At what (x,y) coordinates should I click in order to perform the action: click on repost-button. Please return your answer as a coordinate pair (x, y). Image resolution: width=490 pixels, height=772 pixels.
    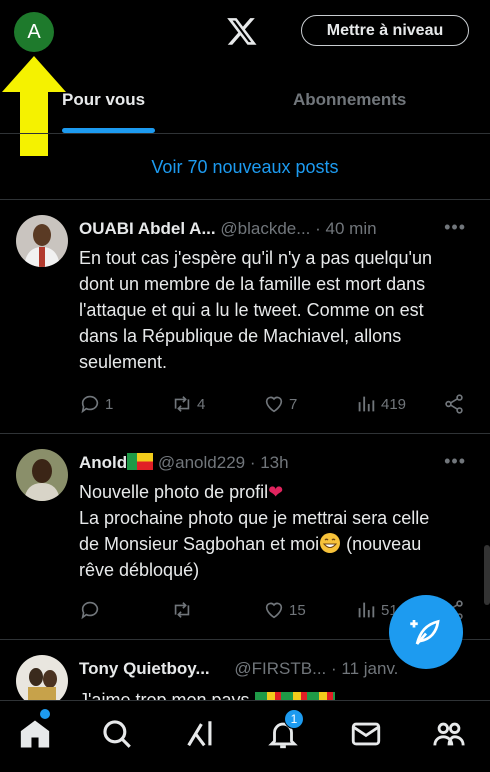
    Looking at the image, I should click on (184, 610).